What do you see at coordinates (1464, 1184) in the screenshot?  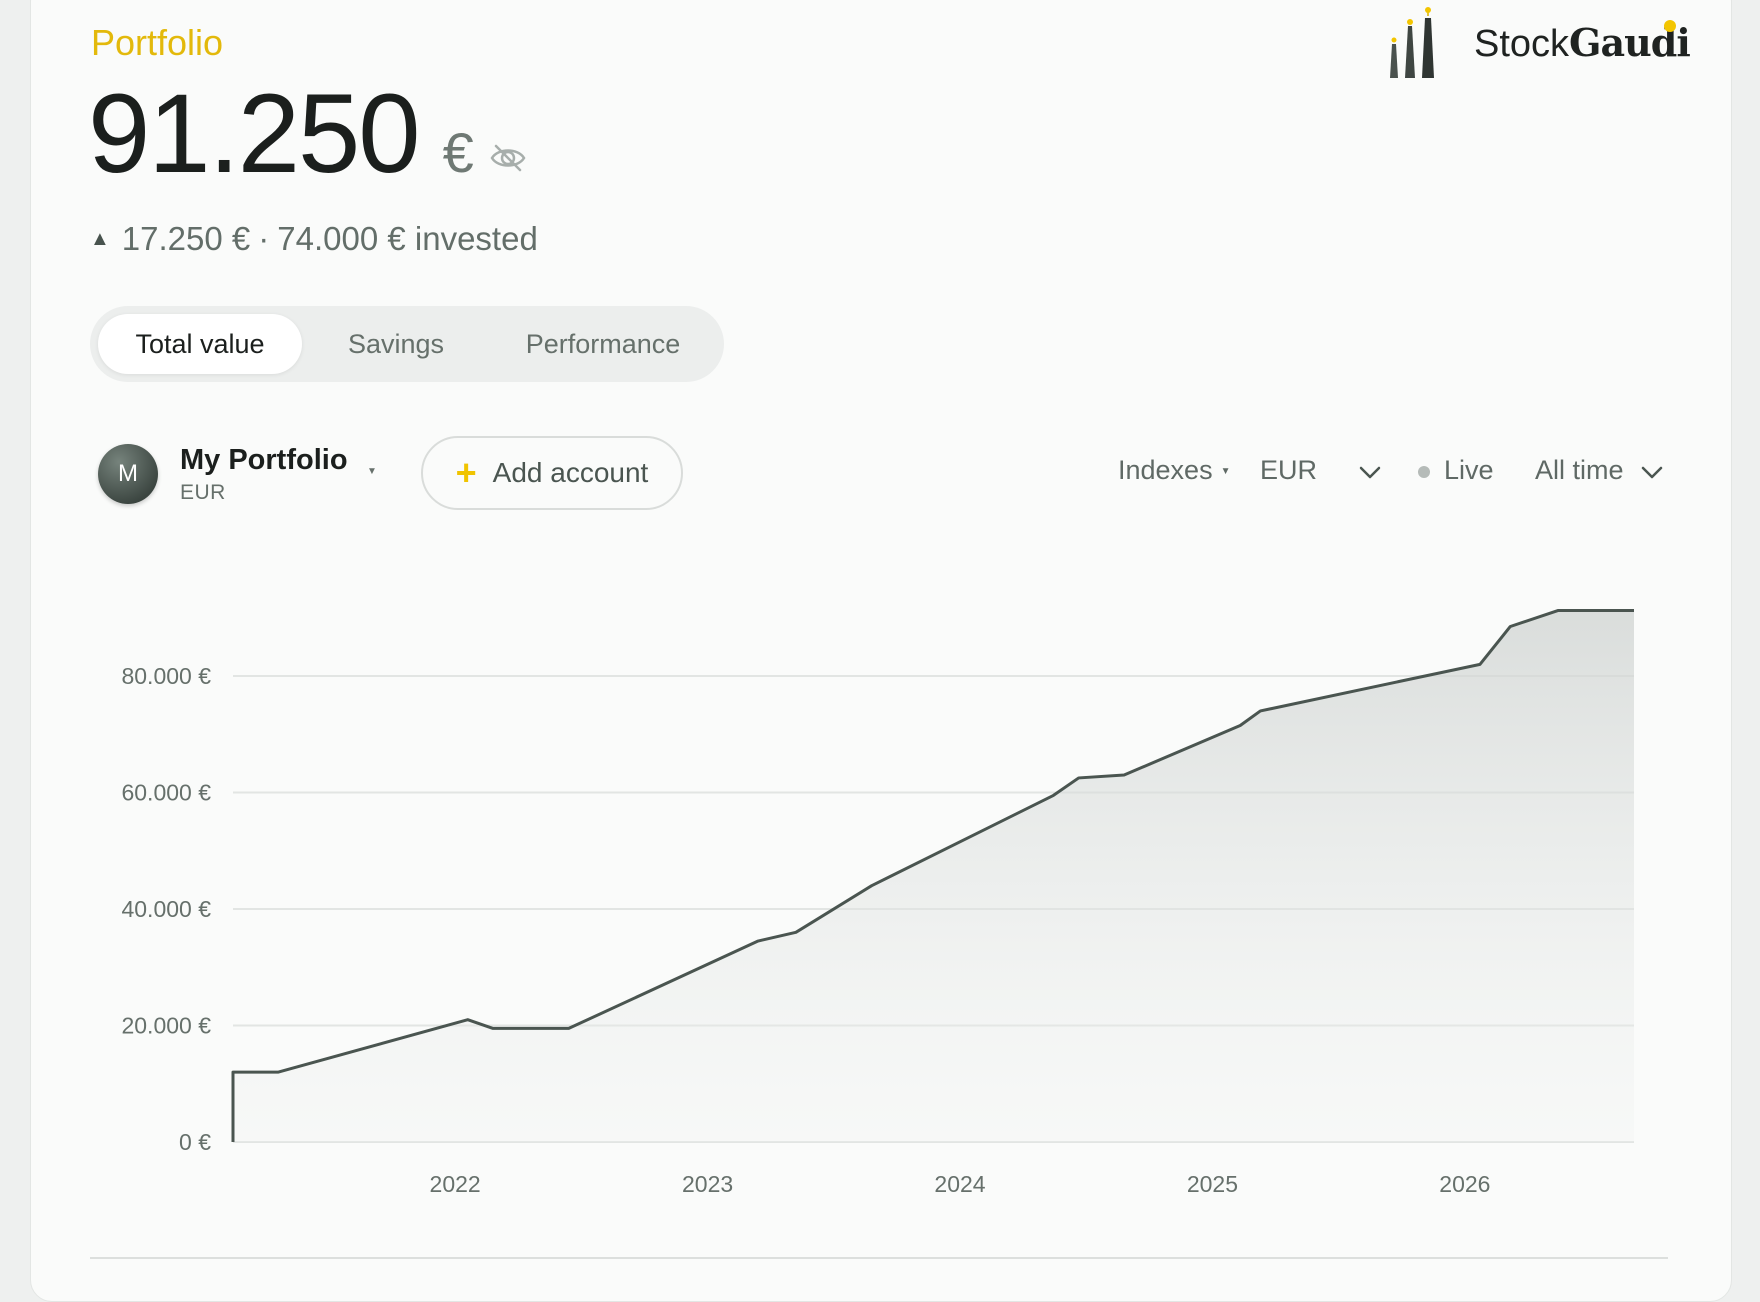 I see `x-tick-label: 2026` at bounding box center [1464, 1184].